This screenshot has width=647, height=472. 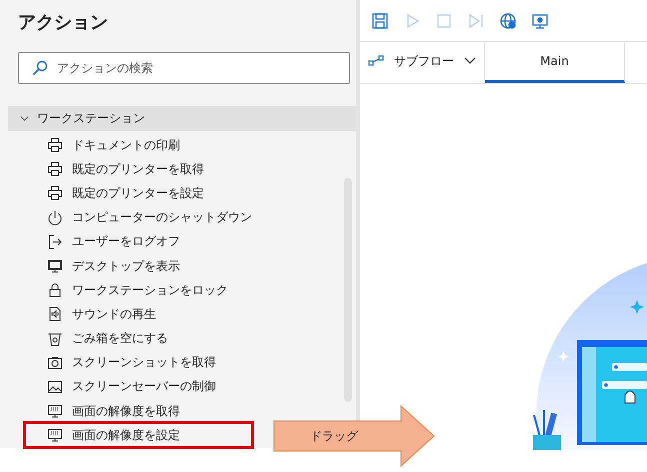 I want to click on logoff-icon, so click(x=55, y=242).